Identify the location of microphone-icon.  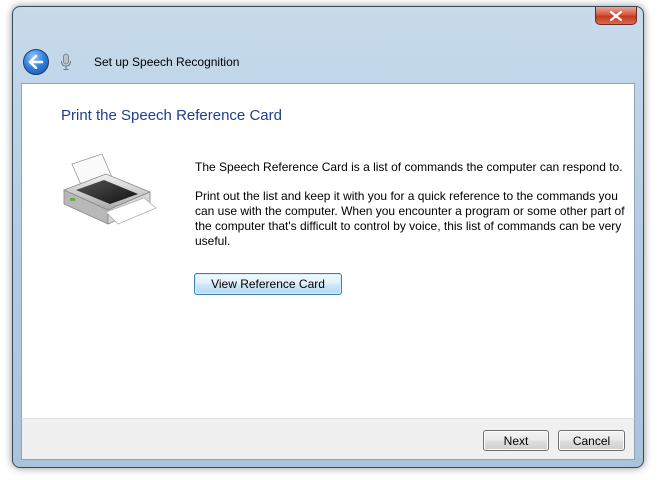
(66, 61).